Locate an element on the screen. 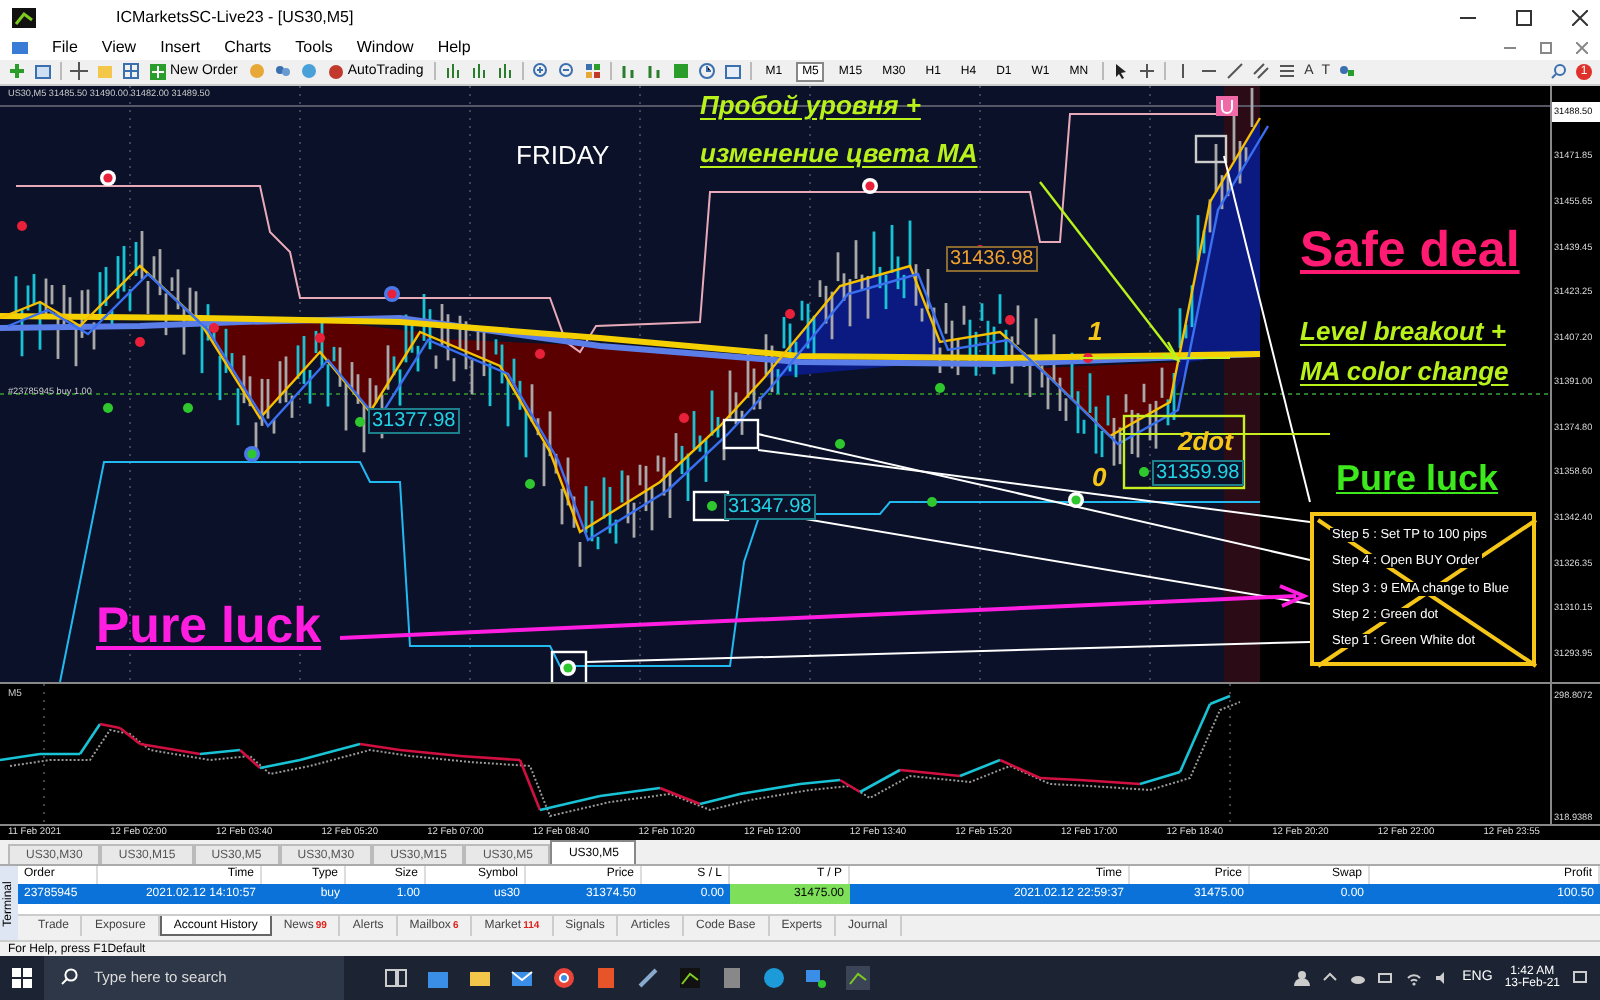 This screenshot has height=1000, width=1600. network-settings-icon is located at coordinates (816, 977).